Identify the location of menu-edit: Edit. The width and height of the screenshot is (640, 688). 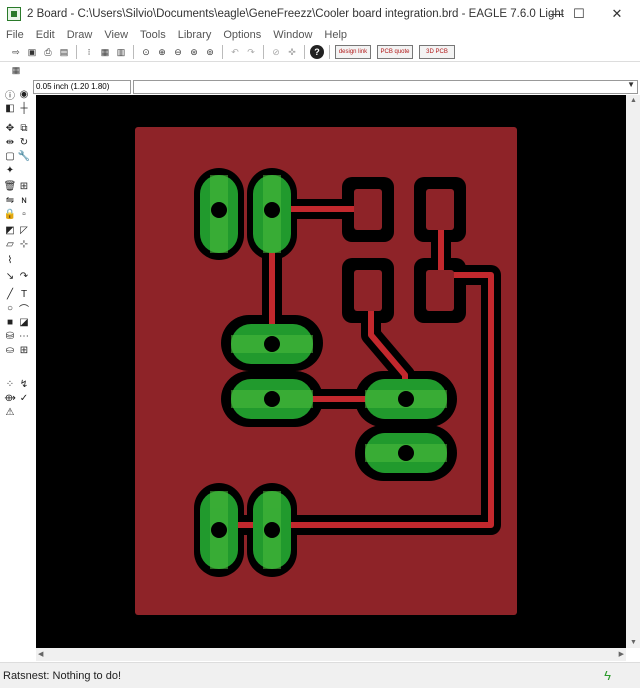
(45, 35).